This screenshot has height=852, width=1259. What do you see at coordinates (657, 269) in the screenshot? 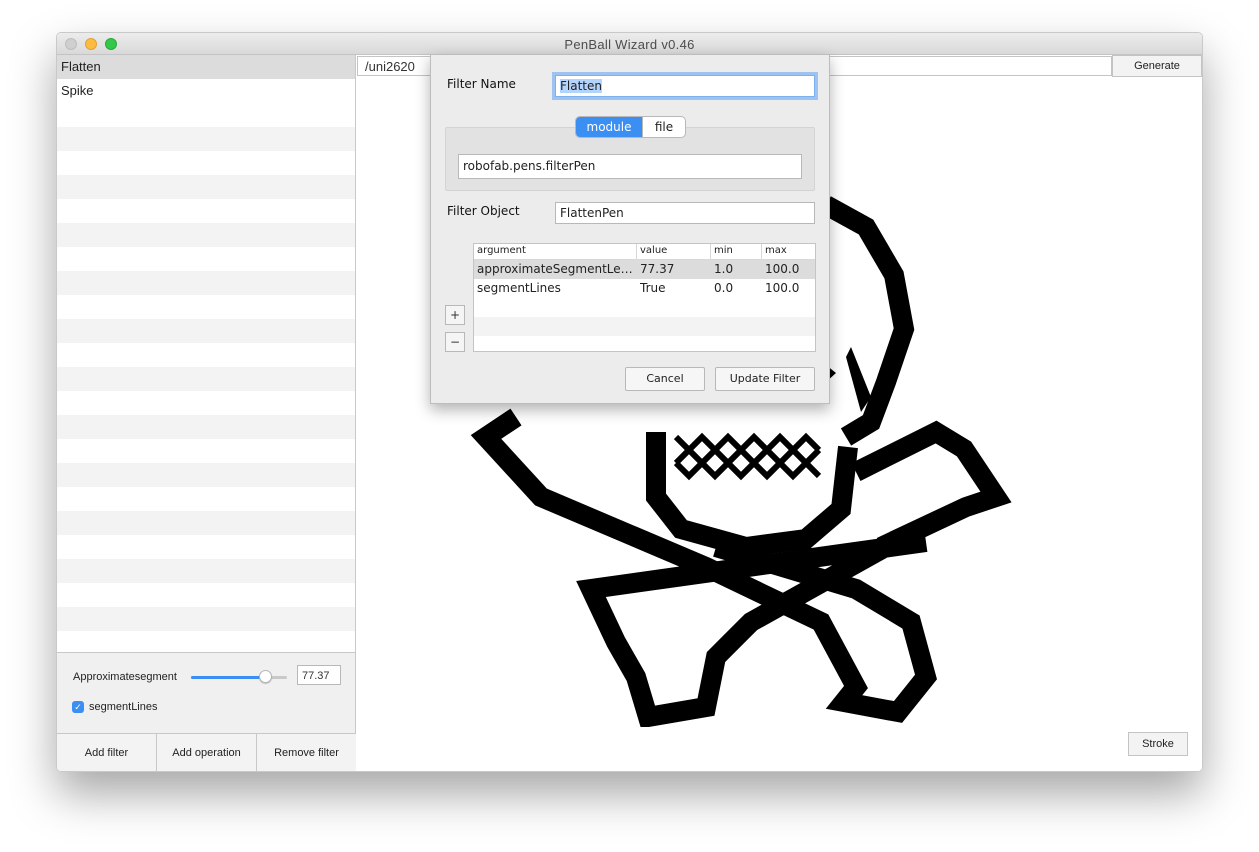
I see `cell-value: 77.37` at bounding box center [657, 269].